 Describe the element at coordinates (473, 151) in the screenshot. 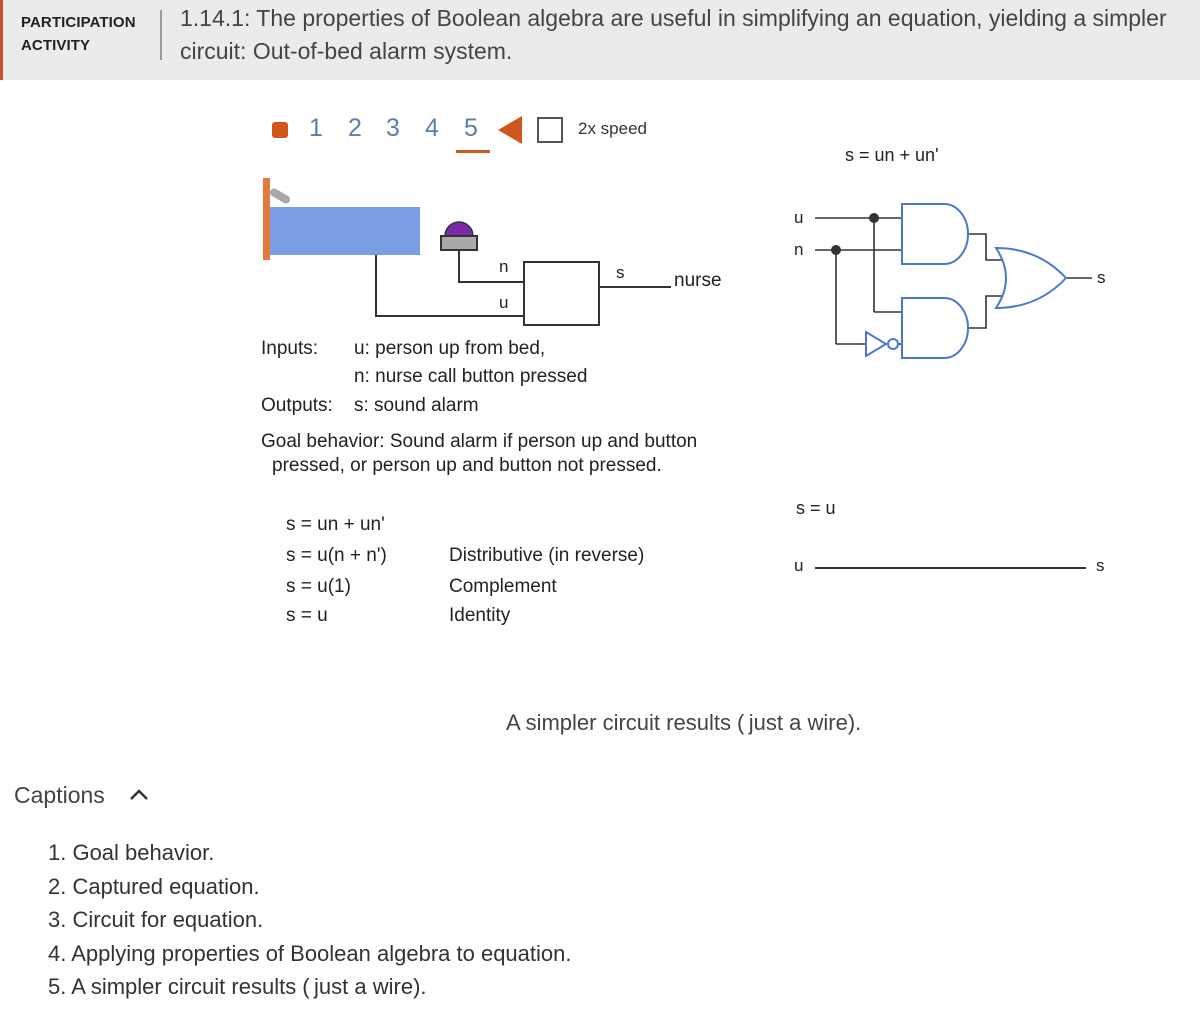

I see `active-step-underline` at that location.